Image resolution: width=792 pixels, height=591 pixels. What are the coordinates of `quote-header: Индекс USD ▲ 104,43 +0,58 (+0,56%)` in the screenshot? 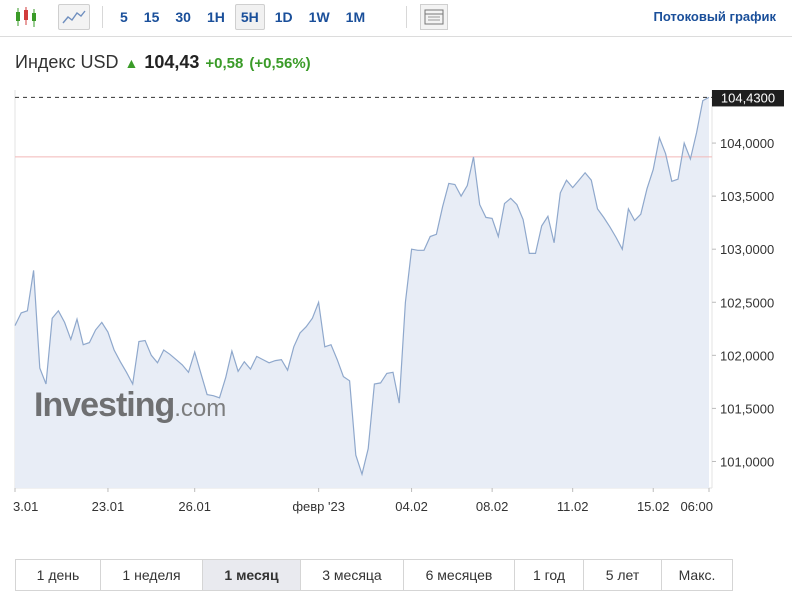 It's located at (163, 62).